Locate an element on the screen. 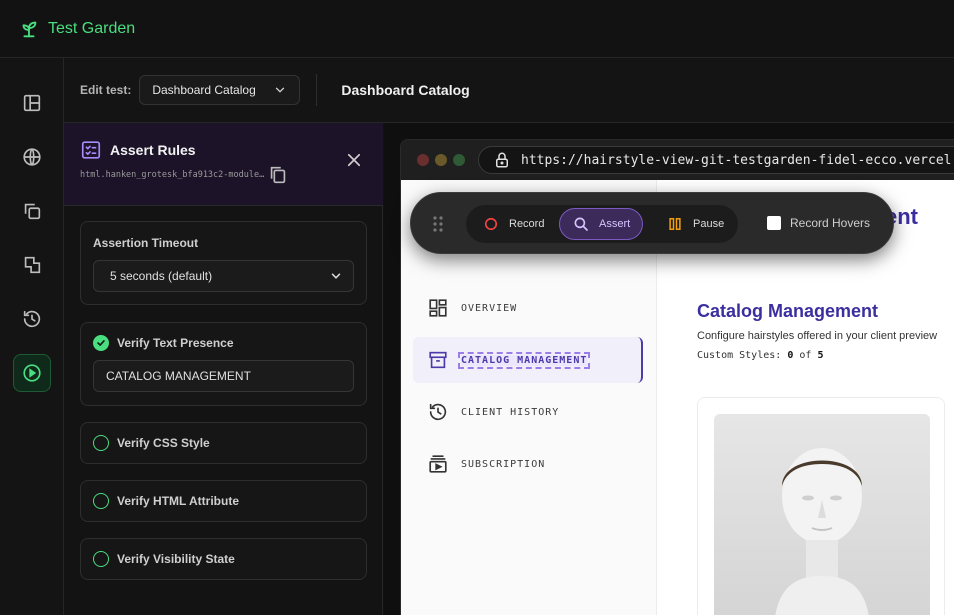 The width and height of the screenshot is (954, 615). assert-label: Assert is located at coordinates (615, 224).